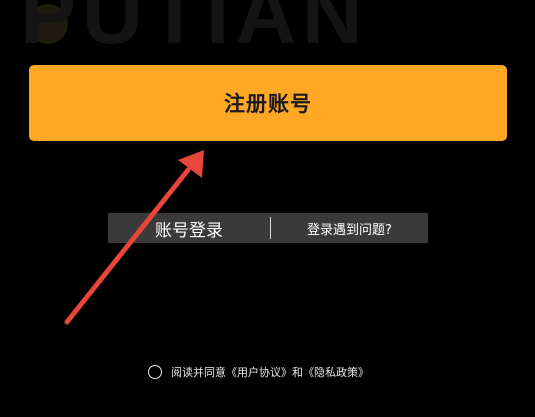 The image size is (535, 417). I want to click on login-options-bar: 账号登录 登录遇到问题?, so click(268, 228).